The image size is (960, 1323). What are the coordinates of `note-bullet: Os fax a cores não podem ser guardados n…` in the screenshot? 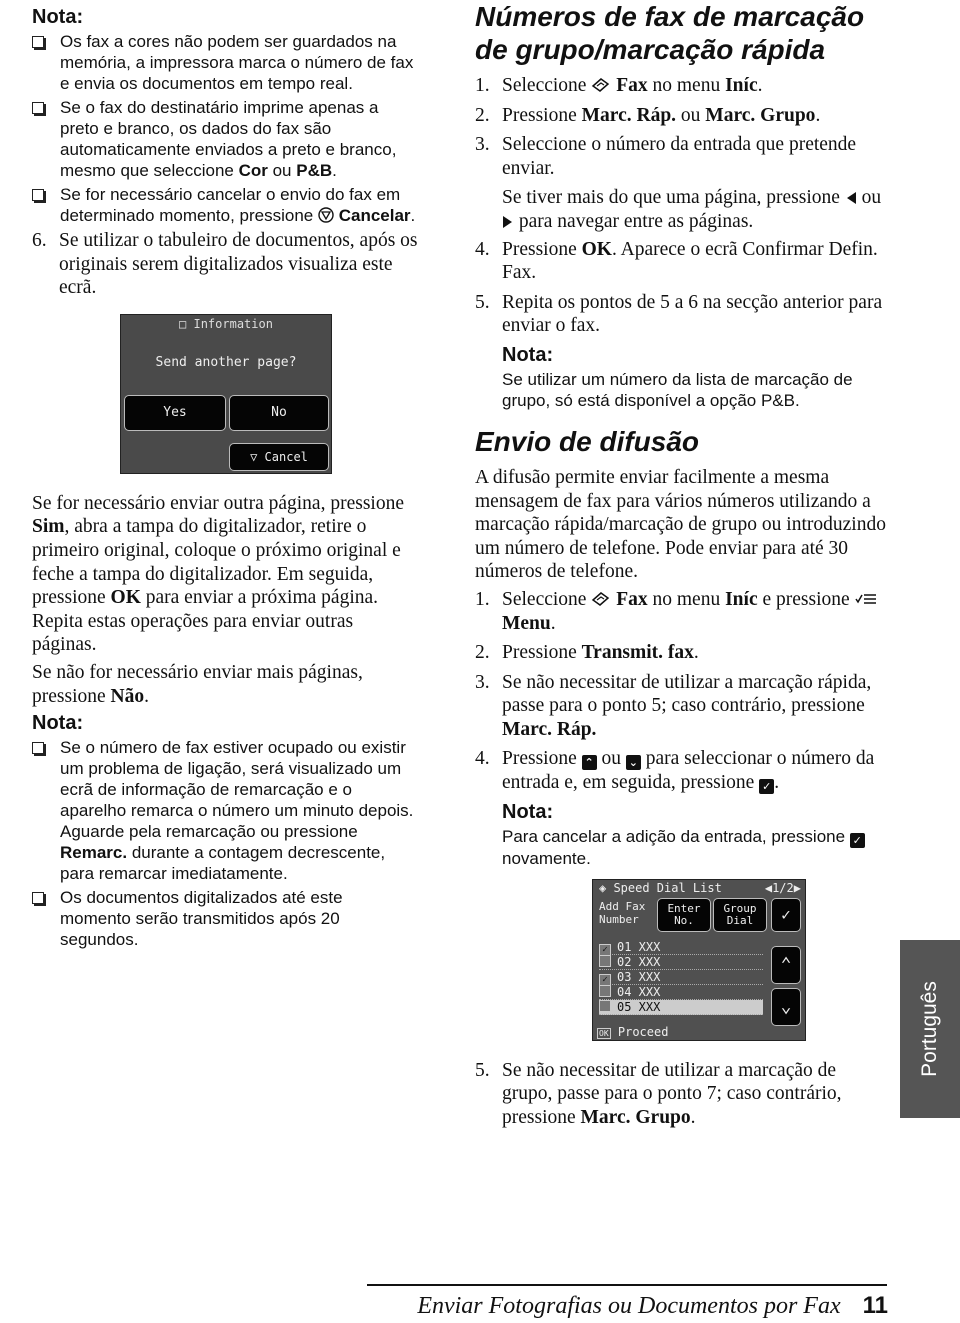 It's located at (225, 62).